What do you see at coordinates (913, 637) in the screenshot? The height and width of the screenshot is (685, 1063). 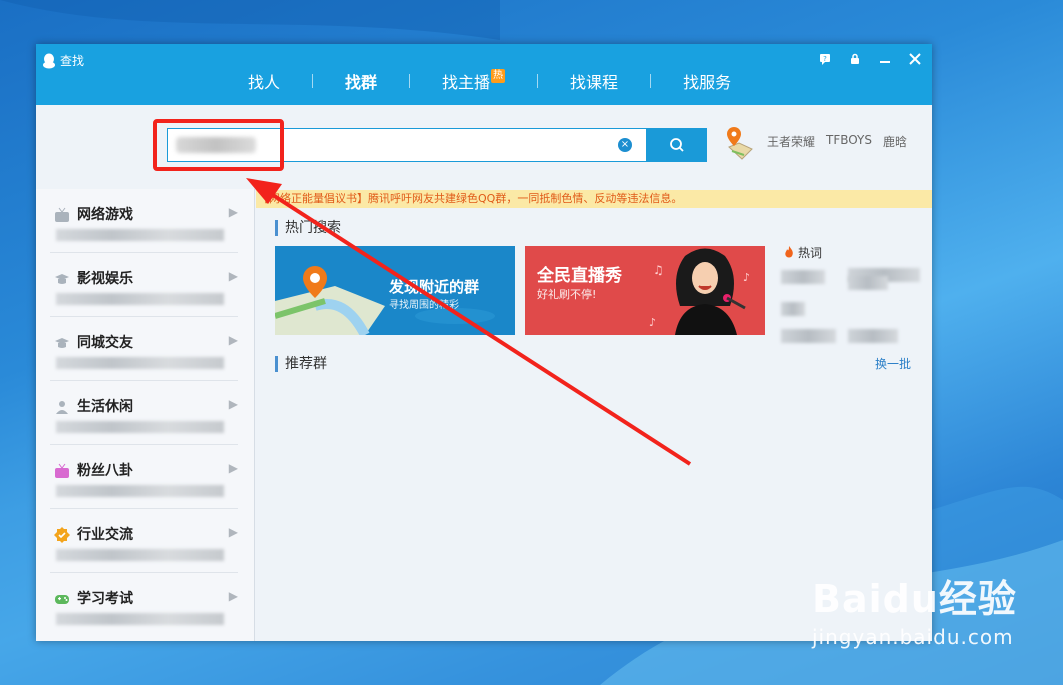 I see `watermark-url: jingyan.baidu.com` at bounding box center [913, 637].